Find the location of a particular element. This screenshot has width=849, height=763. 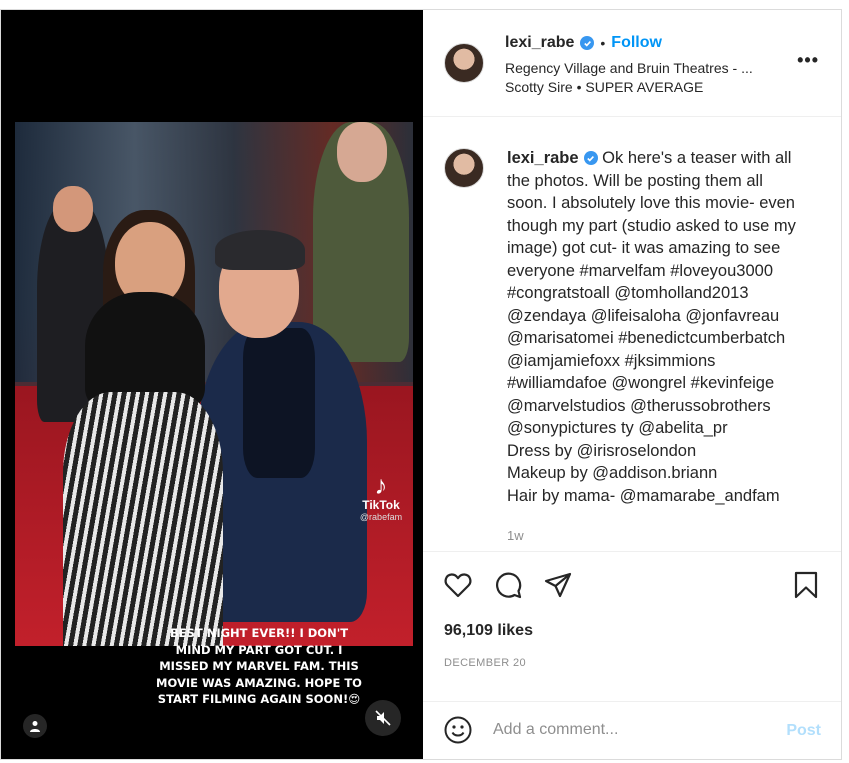

author-username: lexi_rabe is located at coordinates (539, 43).